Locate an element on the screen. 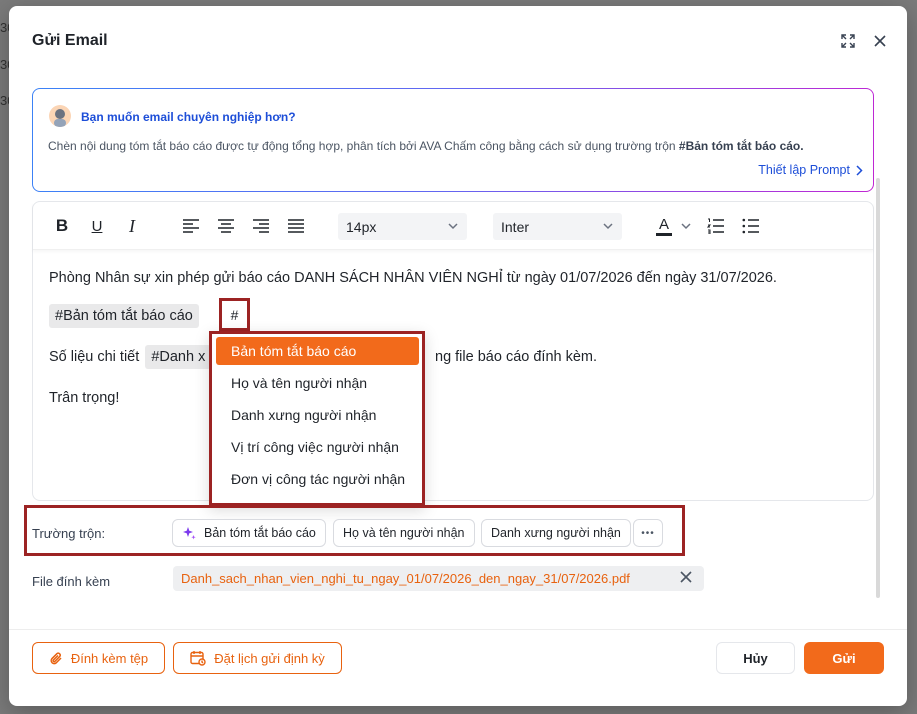 Image resolution: width=917 pixels, height=714 pixels. attach-file-label: Đính kèm tệp is located at coordinates (109, 658).